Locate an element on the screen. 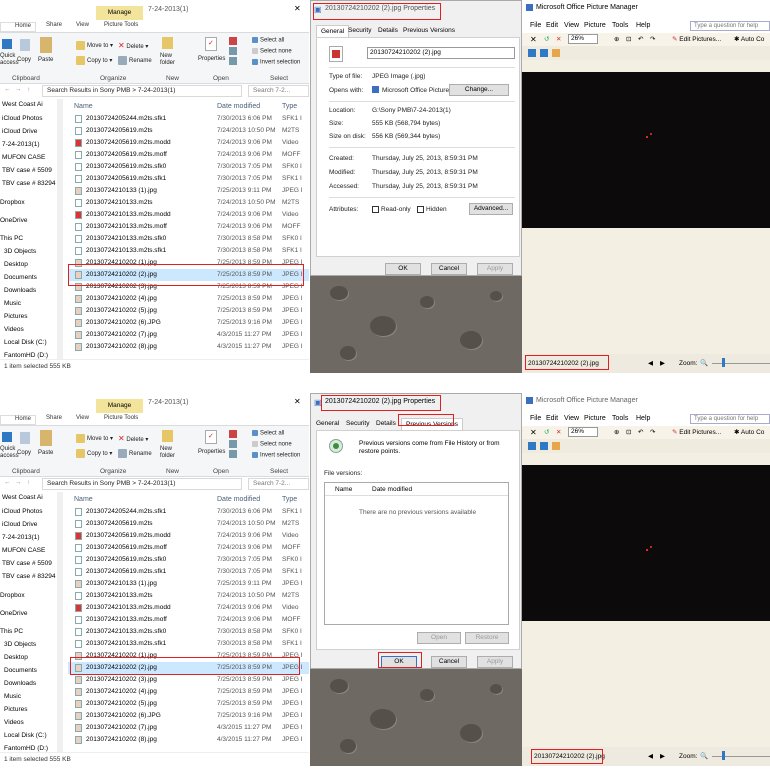 Image resolution: width=770 pixels, height=770 pixels. nav-item: 7-24-2013(1) is located at coordinates (21, 145).